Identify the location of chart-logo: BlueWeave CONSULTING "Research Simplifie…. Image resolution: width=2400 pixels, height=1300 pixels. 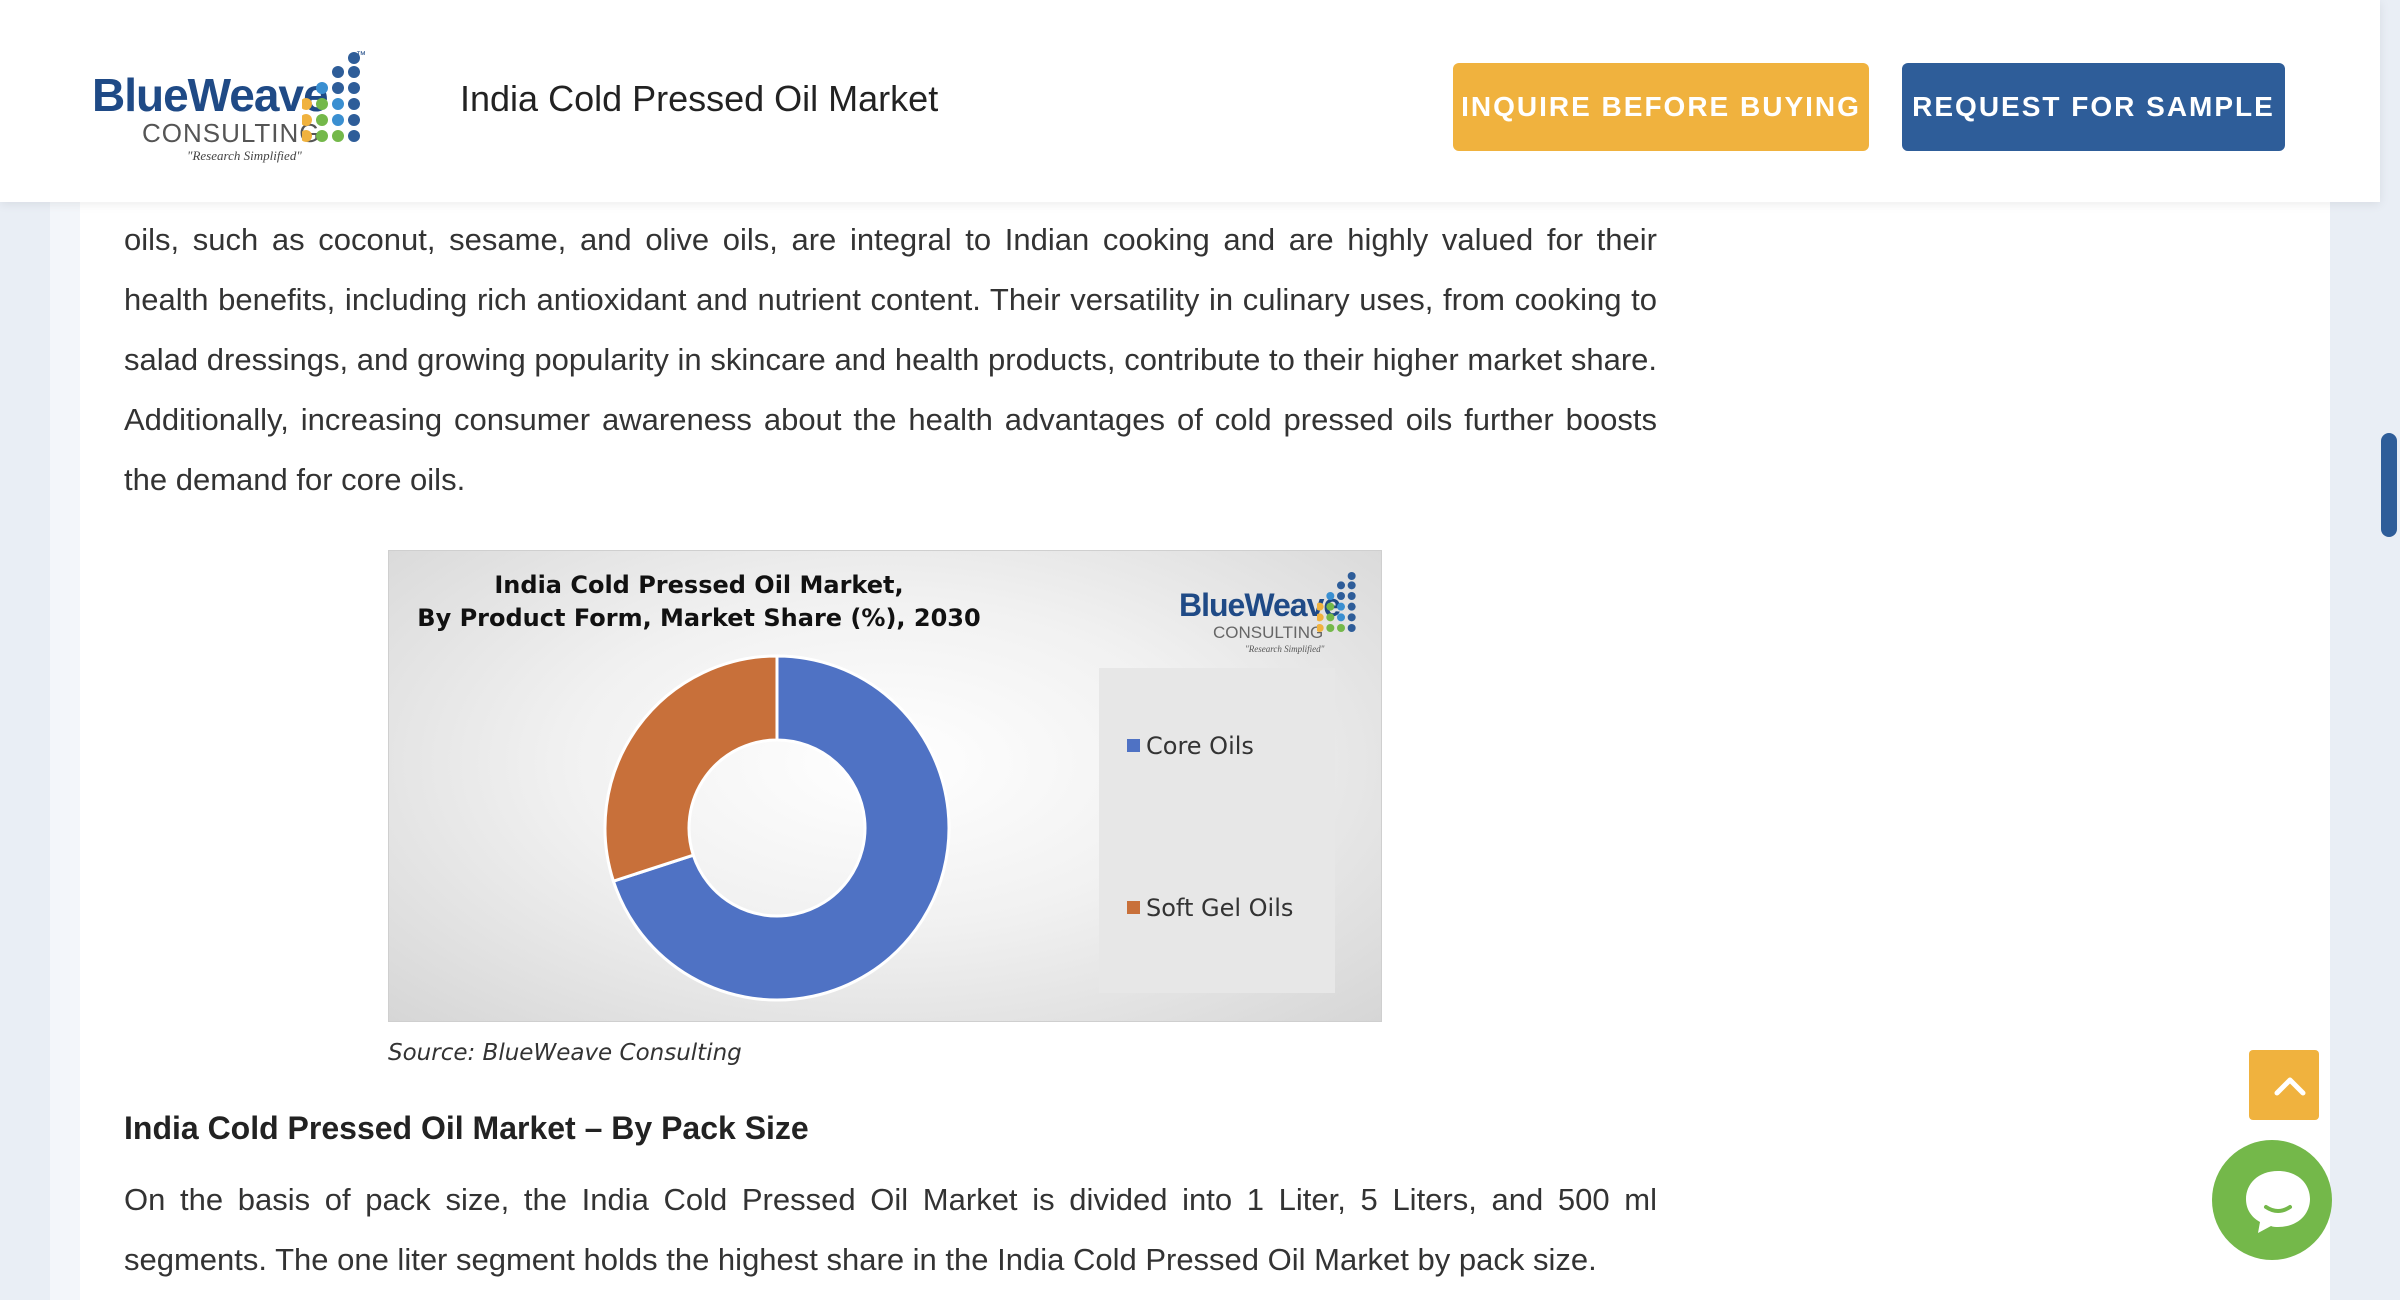
(1274, 614).